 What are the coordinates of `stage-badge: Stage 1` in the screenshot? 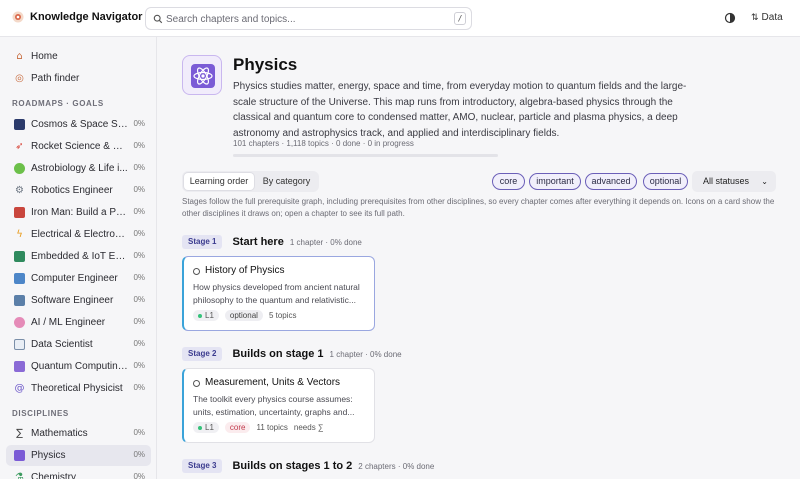 It's located at (202, 242).